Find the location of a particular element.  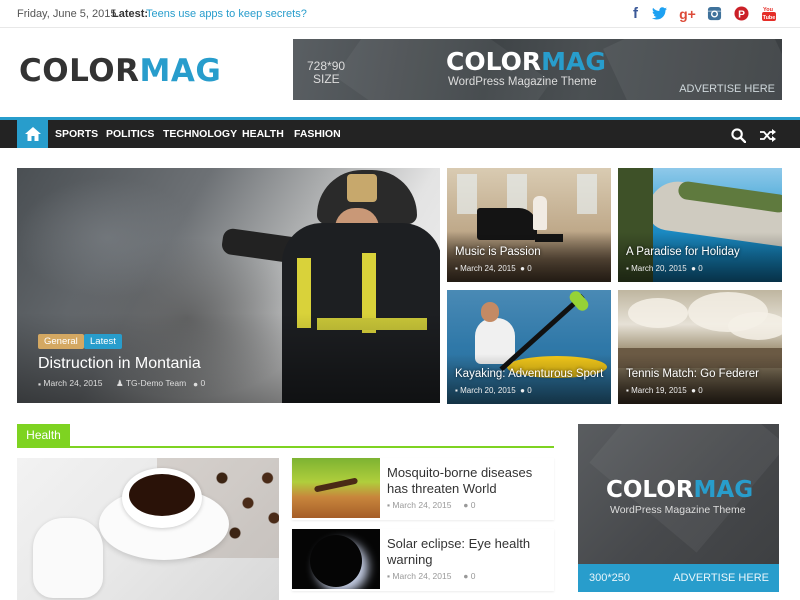

google-plus-icon: g+ is located at coordinates (687, 13).